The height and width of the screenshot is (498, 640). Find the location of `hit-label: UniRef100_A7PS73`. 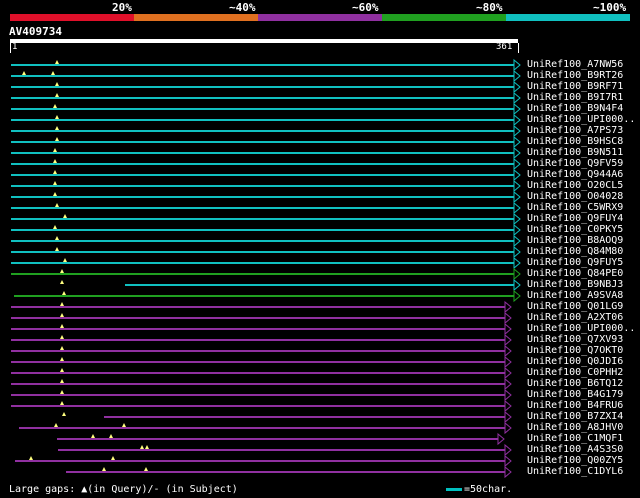

hit-label: UniRef100_A7PS73 is located at coordinates (575, 130).